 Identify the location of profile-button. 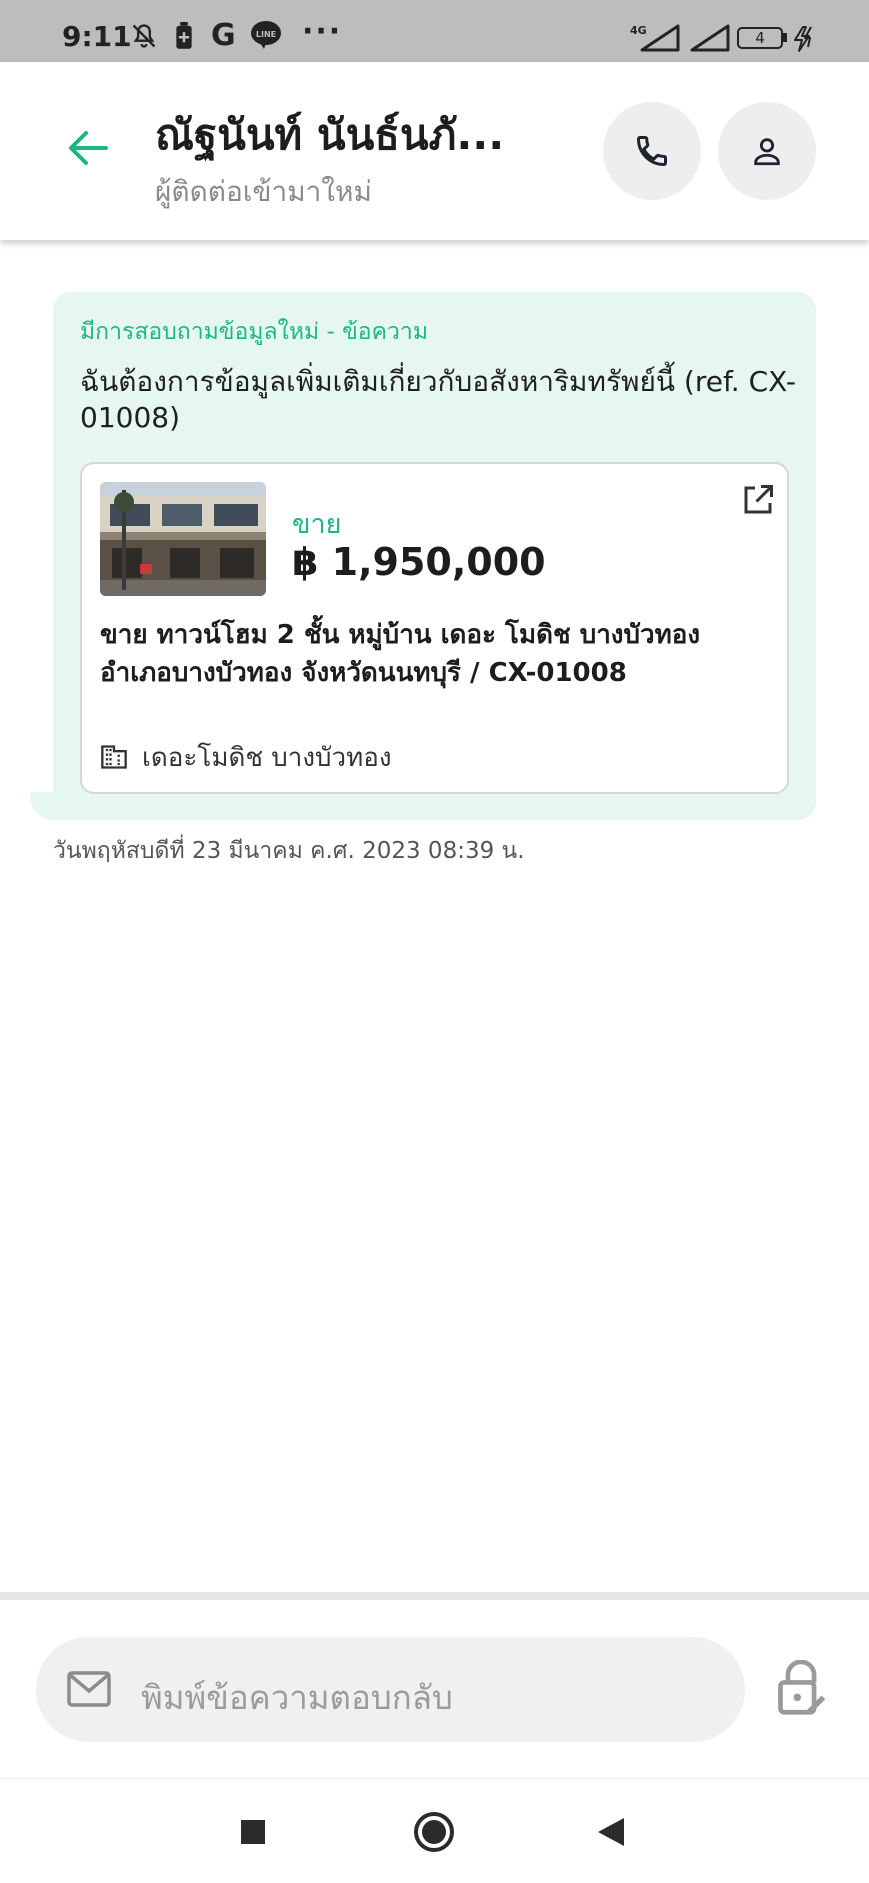
(767, 151).